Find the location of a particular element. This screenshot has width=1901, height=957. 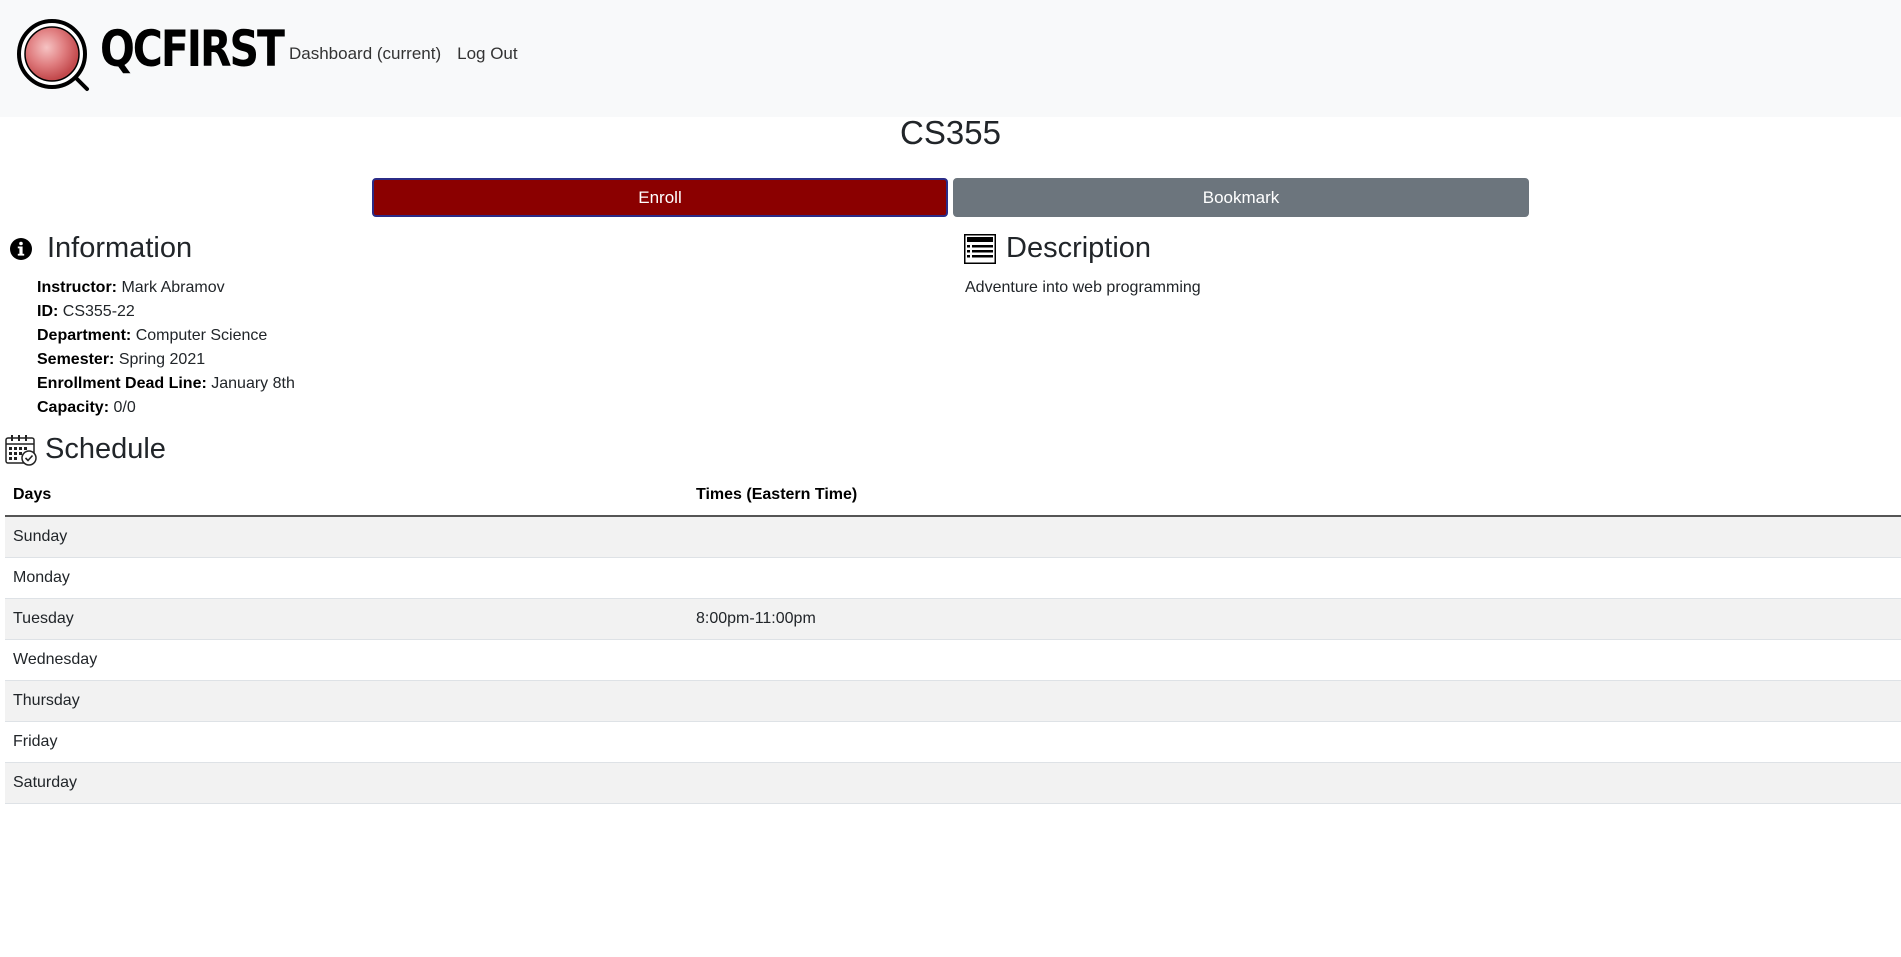

day-cell: Wednesday is located at coordinates (346, 660).